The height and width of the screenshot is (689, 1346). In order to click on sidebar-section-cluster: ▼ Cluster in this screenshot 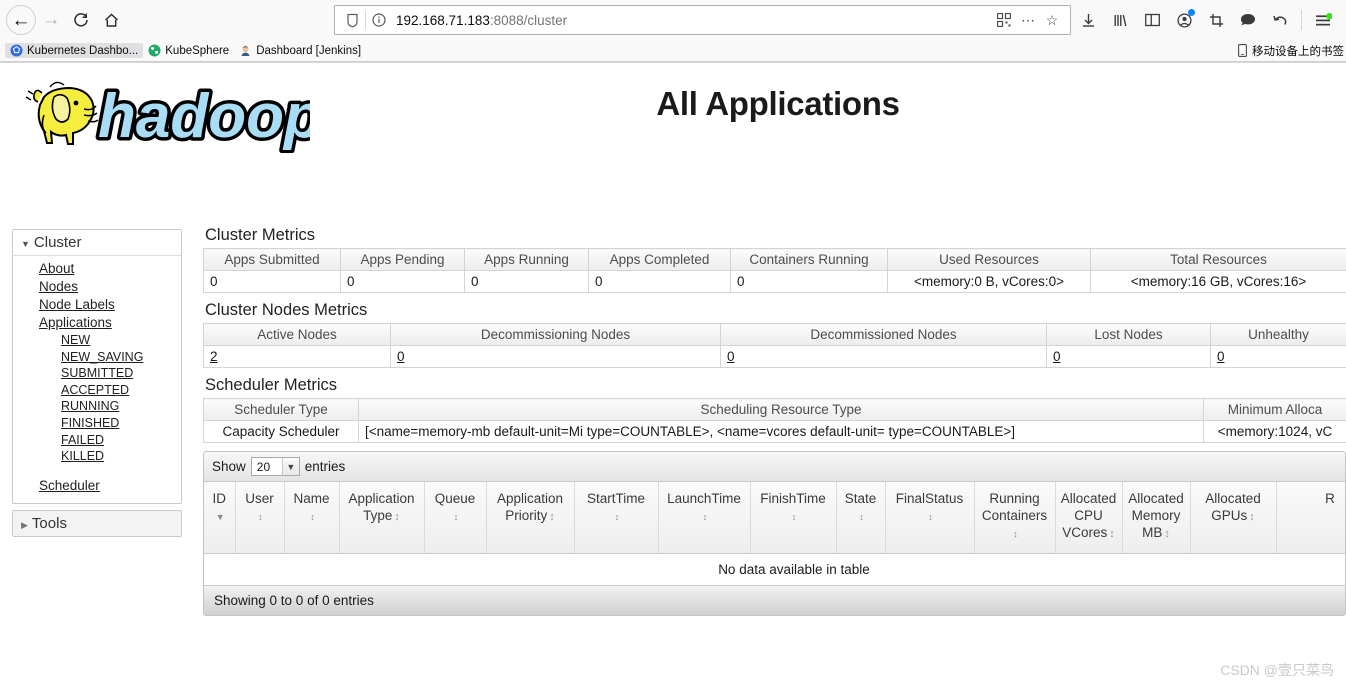, I will do `click(97, 243)`.